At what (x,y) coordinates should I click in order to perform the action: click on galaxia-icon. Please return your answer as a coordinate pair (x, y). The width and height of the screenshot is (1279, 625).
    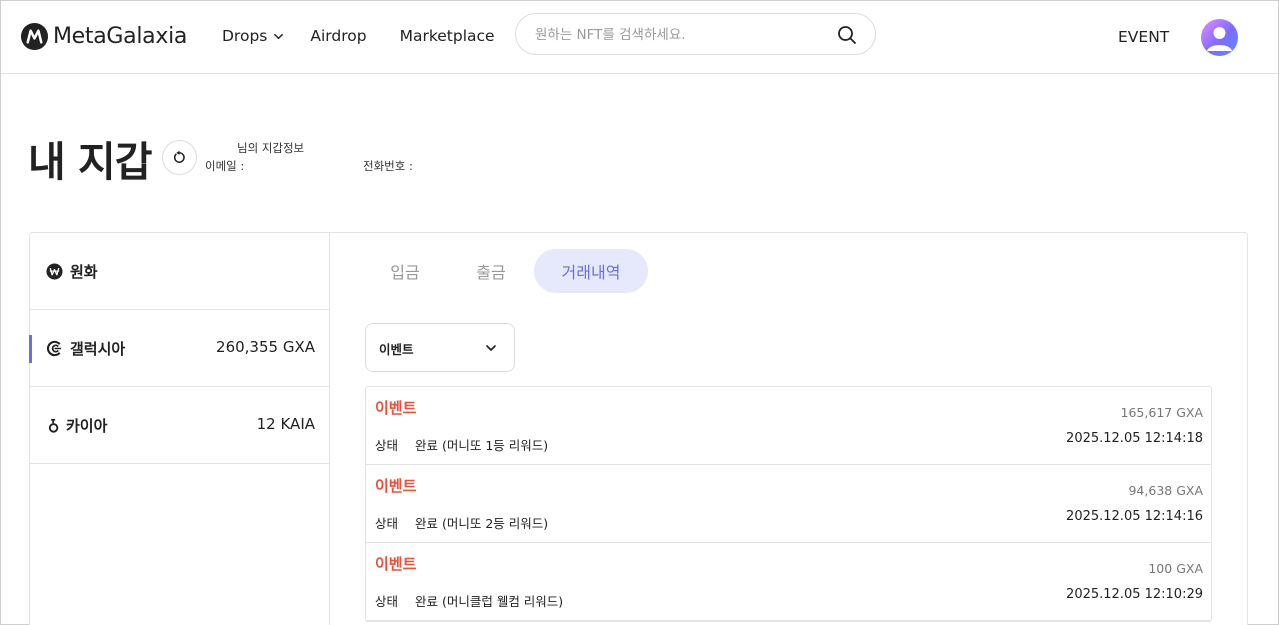
    Looking at the image, I should click on (54, 348).